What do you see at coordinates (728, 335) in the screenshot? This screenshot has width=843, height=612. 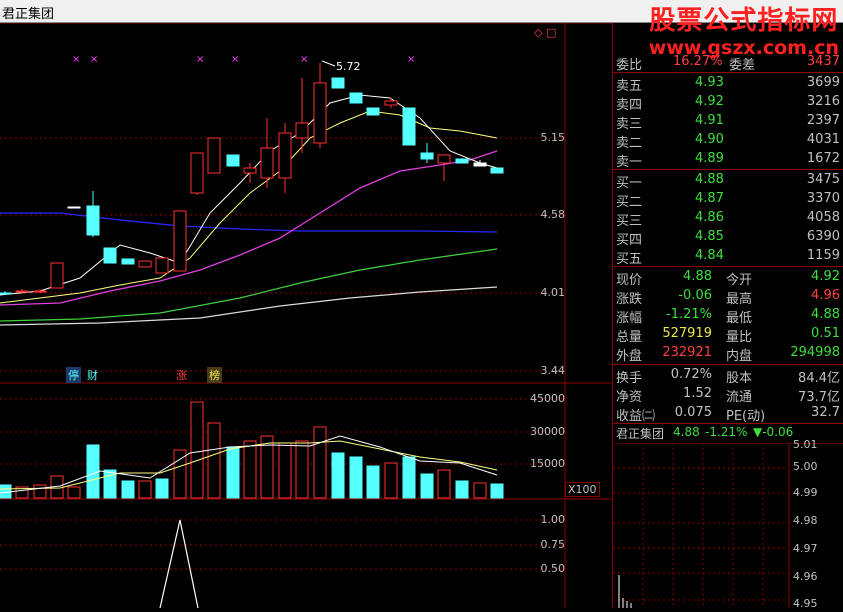 I see `stat-row: 总量 527919 量比 0.51` at bounding box center [728, 335].